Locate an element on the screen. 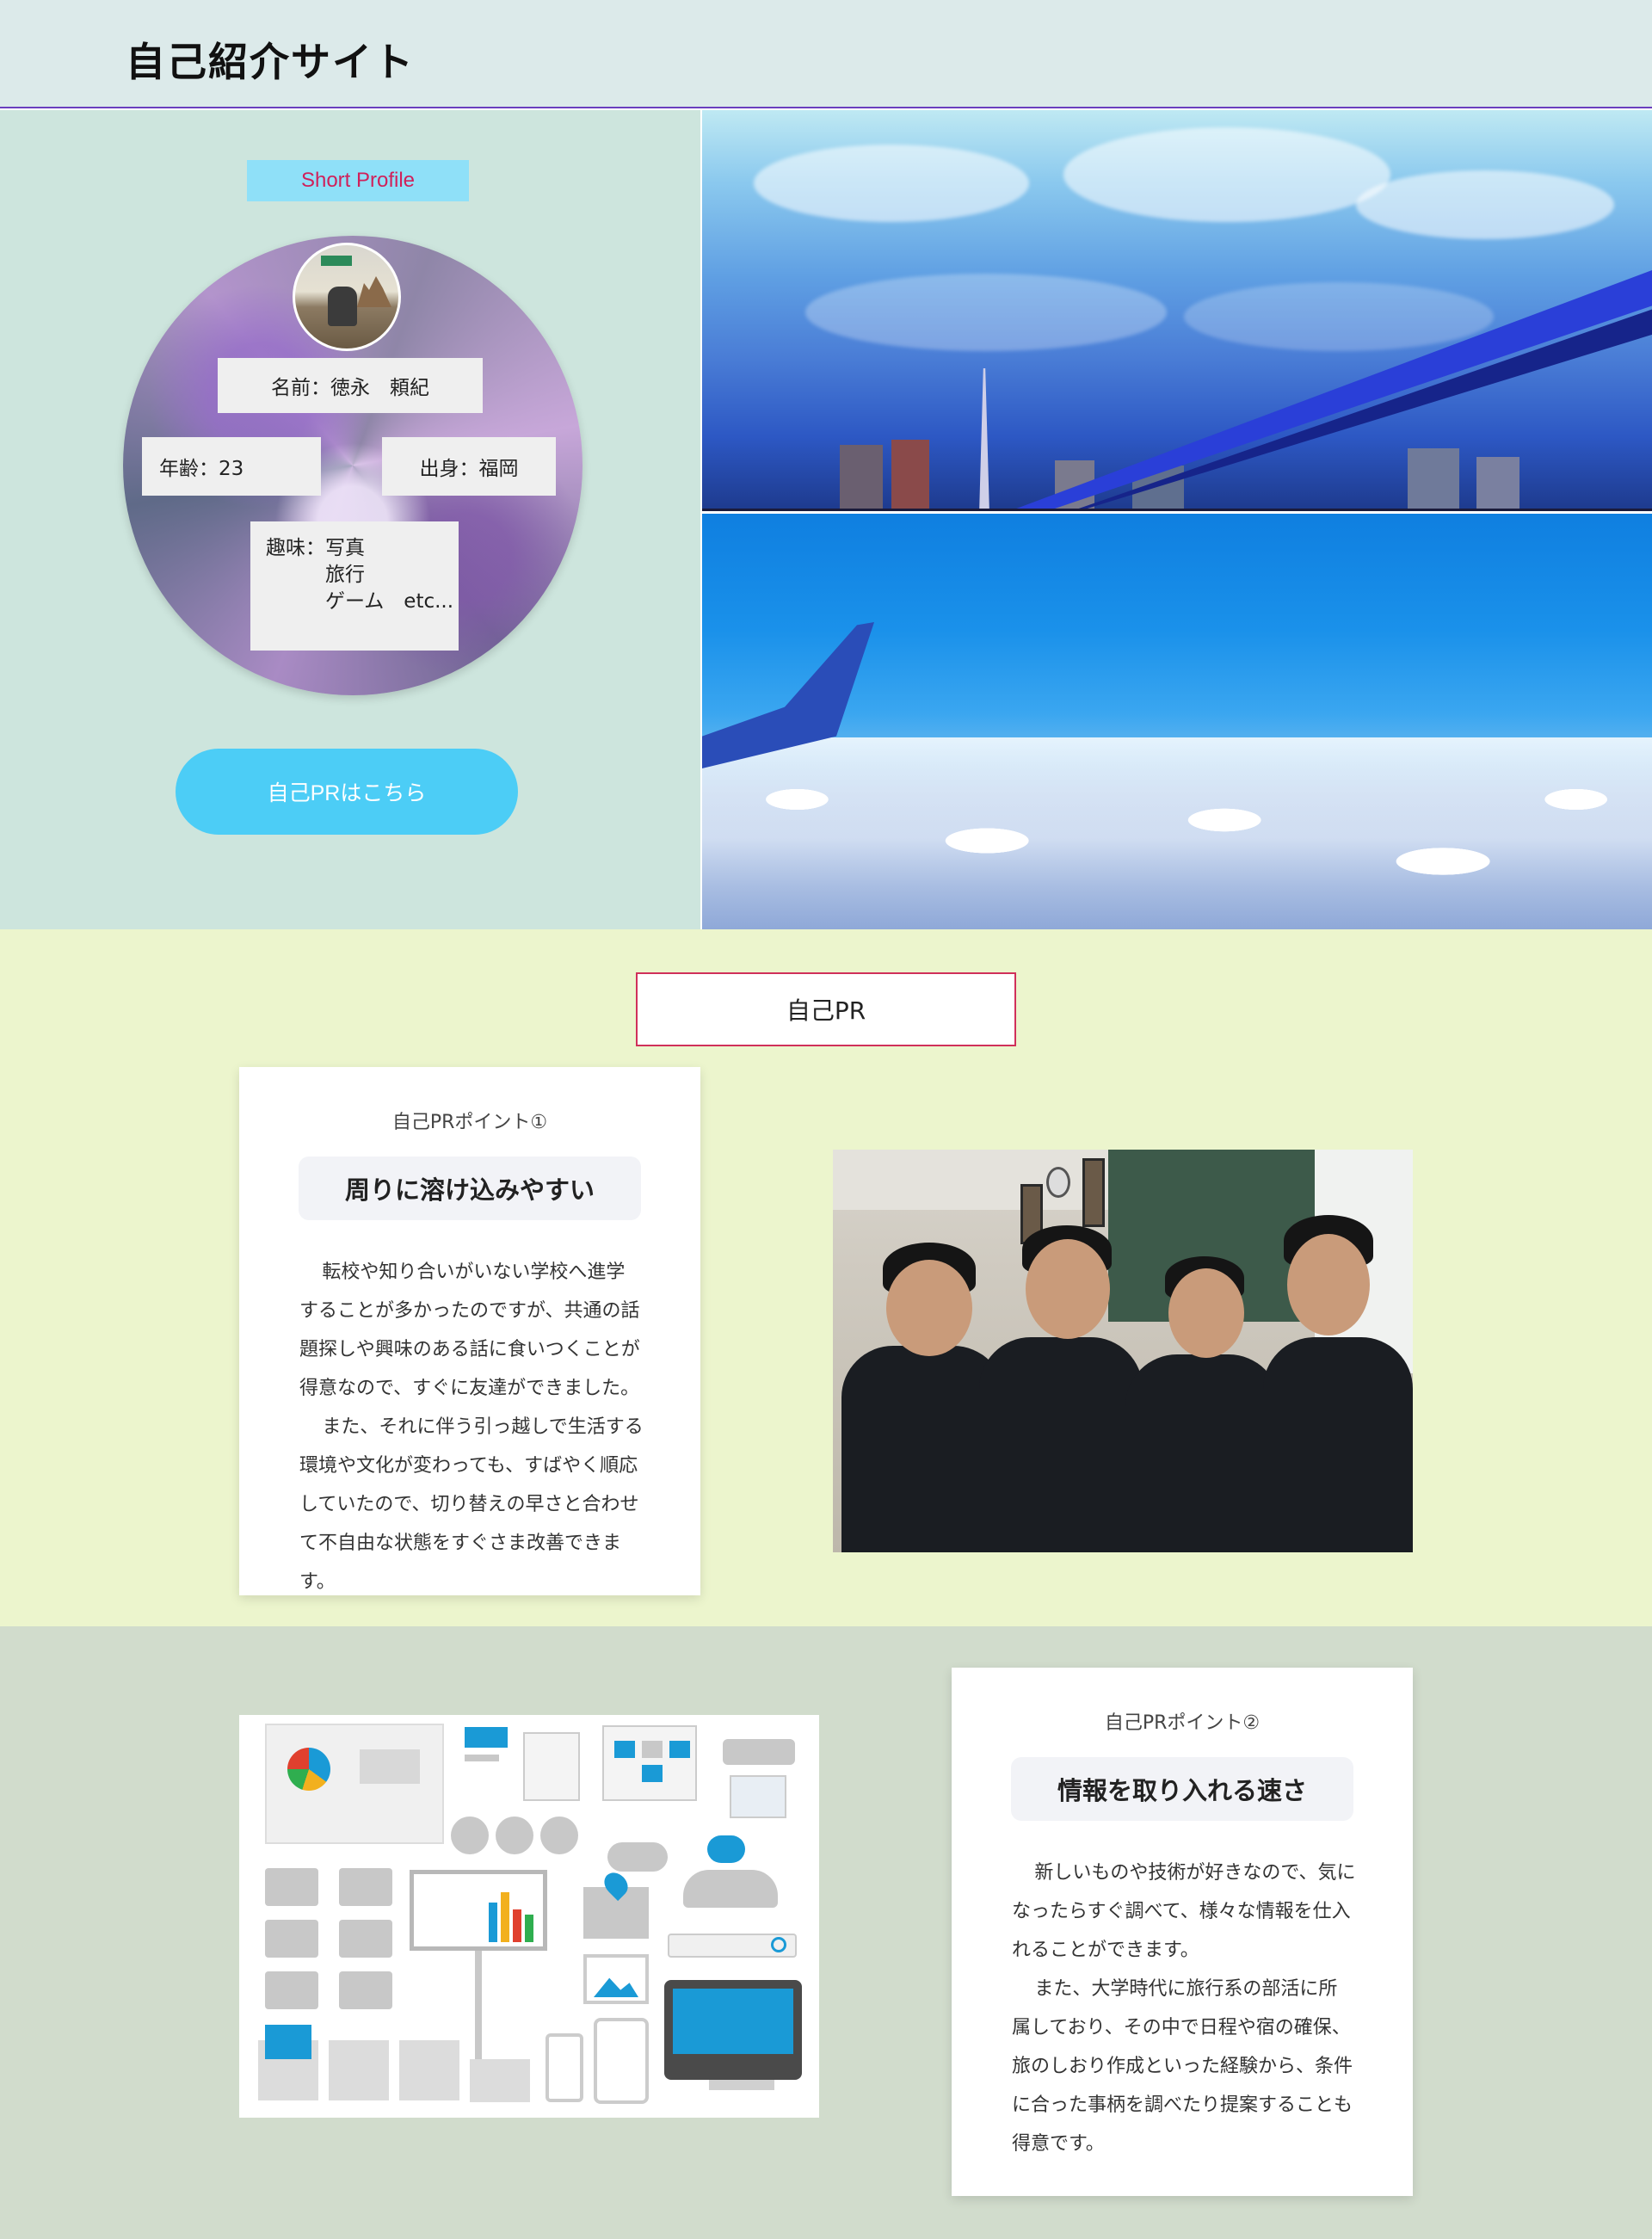 Image resolution: width=1652 pixels, height=2239 pixels. email-at-icon is located at coordinates (429, 2070).